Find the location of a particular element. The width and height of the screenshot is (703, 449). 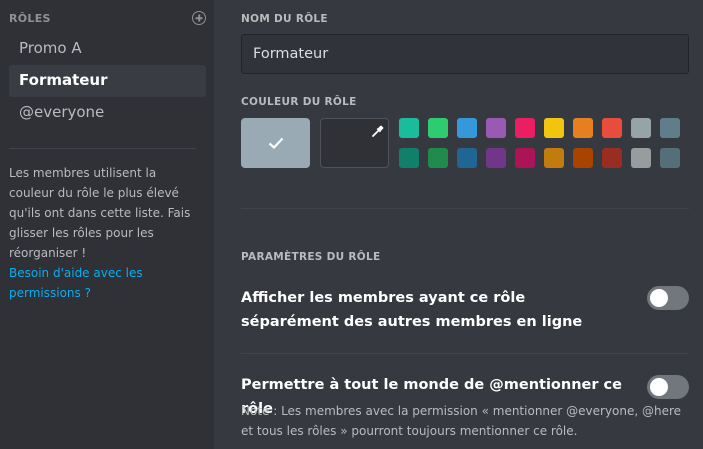

section-divider is located at coordinates (465, 208).